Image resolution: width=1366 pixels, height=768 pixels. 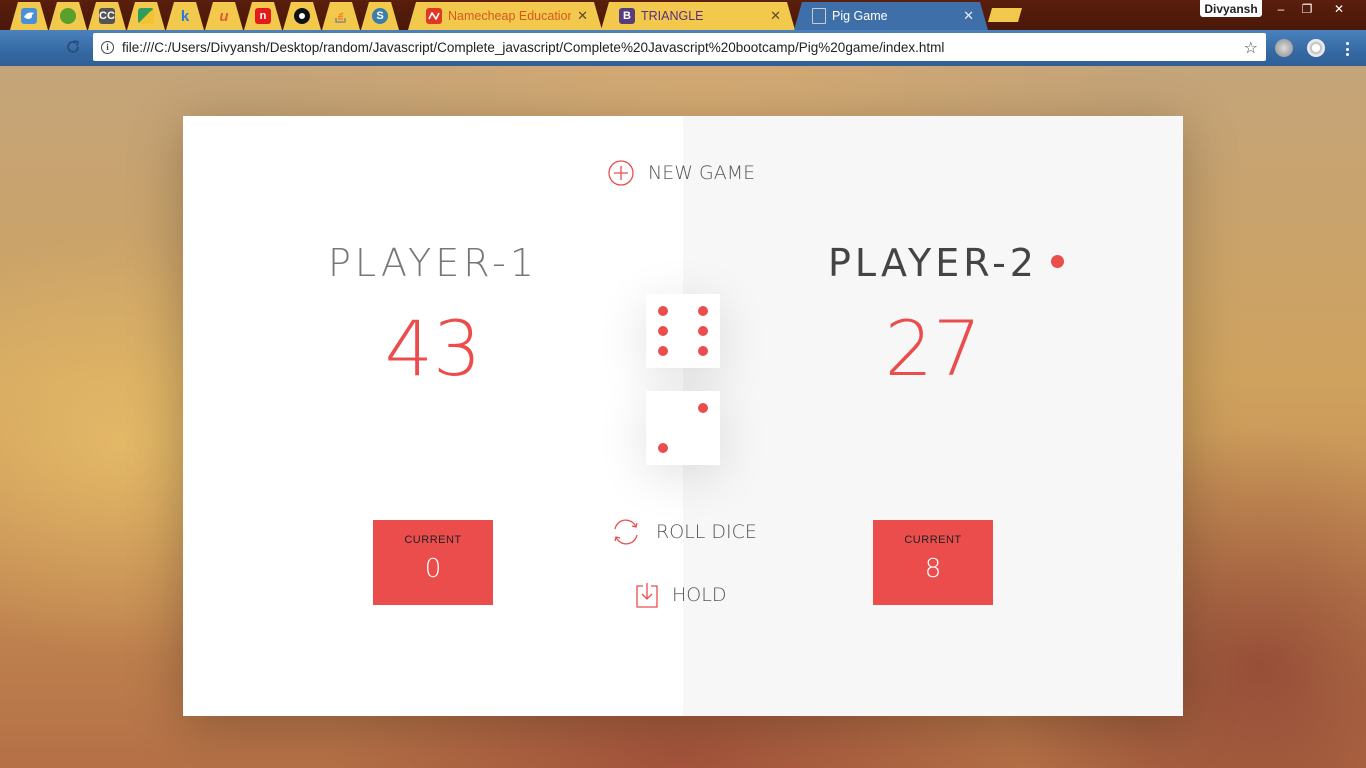 I want to click on tab-title: TRIANGLE, so click(x=672, y=16).